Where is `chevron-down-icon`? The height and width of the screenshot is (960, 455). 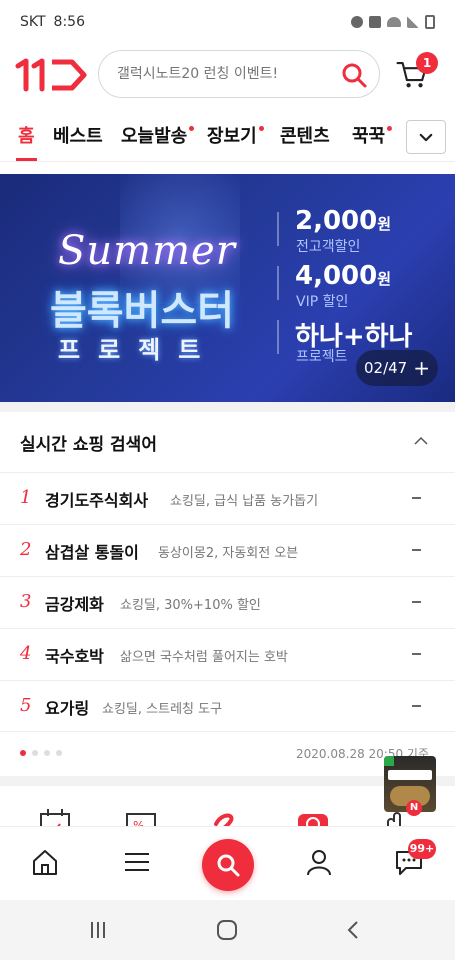
chevron-down-icon is located at coordinates (426, 137).